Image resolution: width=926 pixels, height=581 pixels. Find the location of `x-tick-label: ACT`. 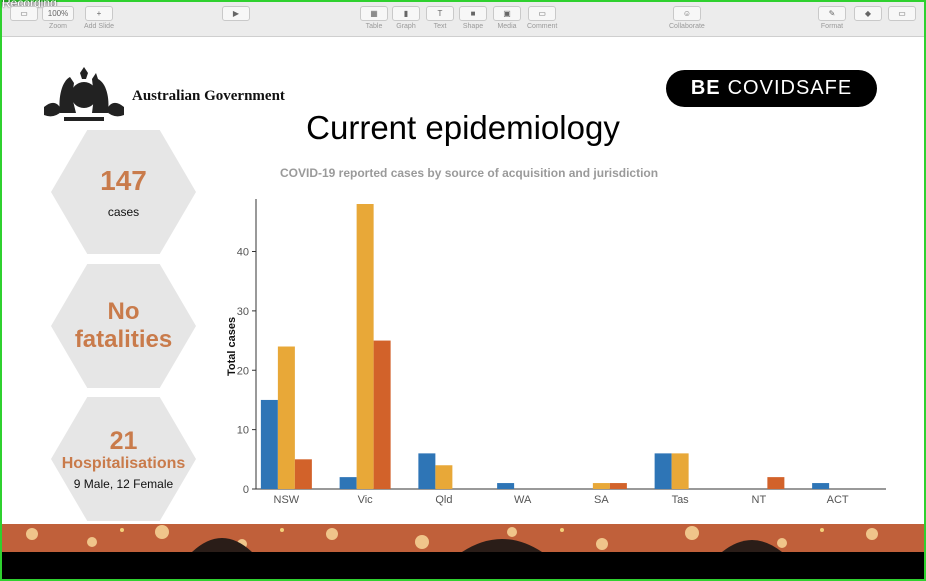

x-tick-label: ACT is located at coordinates (838, 500).